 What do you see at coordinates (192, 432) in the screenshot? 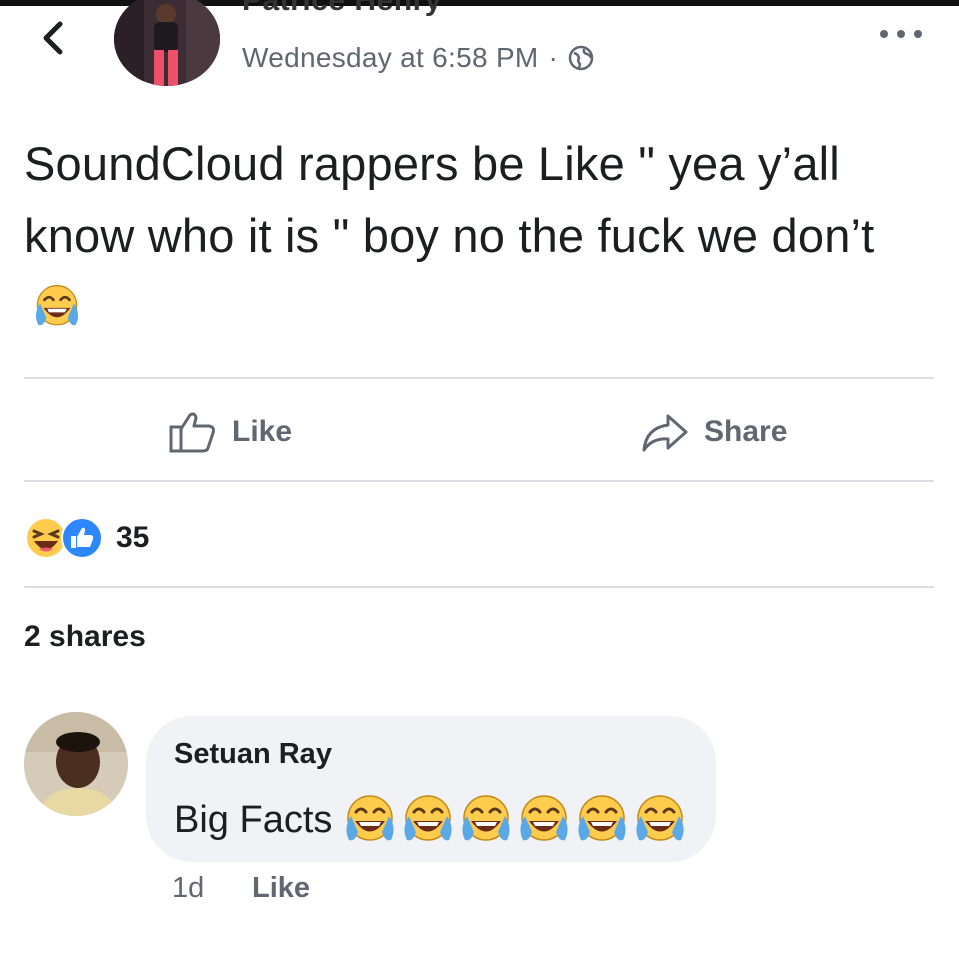
I see `thumbs-up-icon` at bounding box center [192, 432].